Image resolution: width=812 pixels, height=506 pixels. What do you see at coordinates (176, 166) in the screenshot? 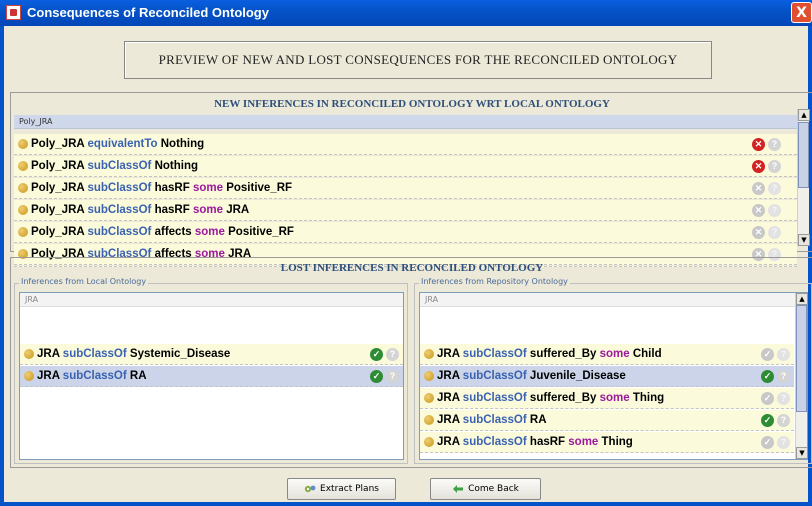
I see `inference-obj: Nothing` at bounding box center [176, 166].